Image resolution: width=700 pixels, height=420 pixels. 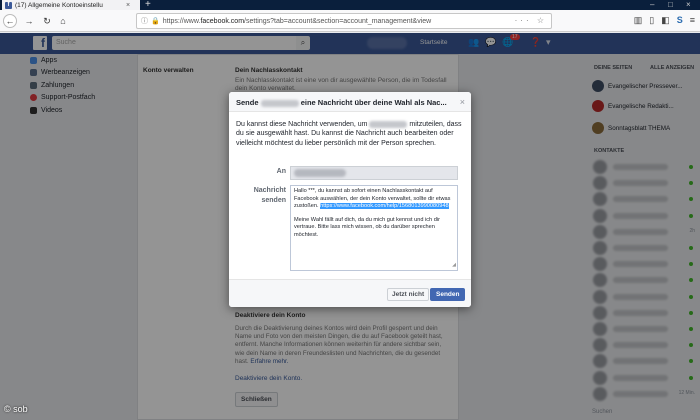 What do you see at coordinates (144, 21) in the screenshot?
I see `info-icon: ⓘ` at bounding box center [144, 21].